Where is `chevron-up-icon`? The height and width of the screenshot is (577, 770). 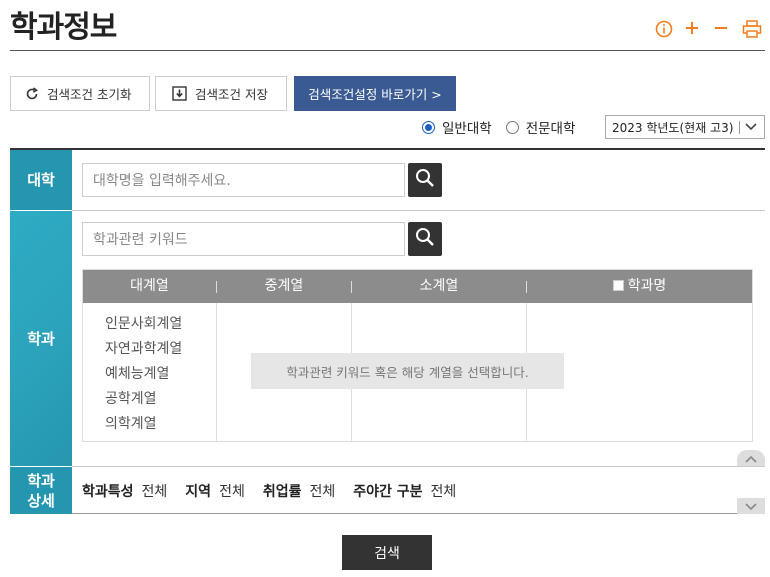
chevron-up-icon is located at coordinates (751, 458).